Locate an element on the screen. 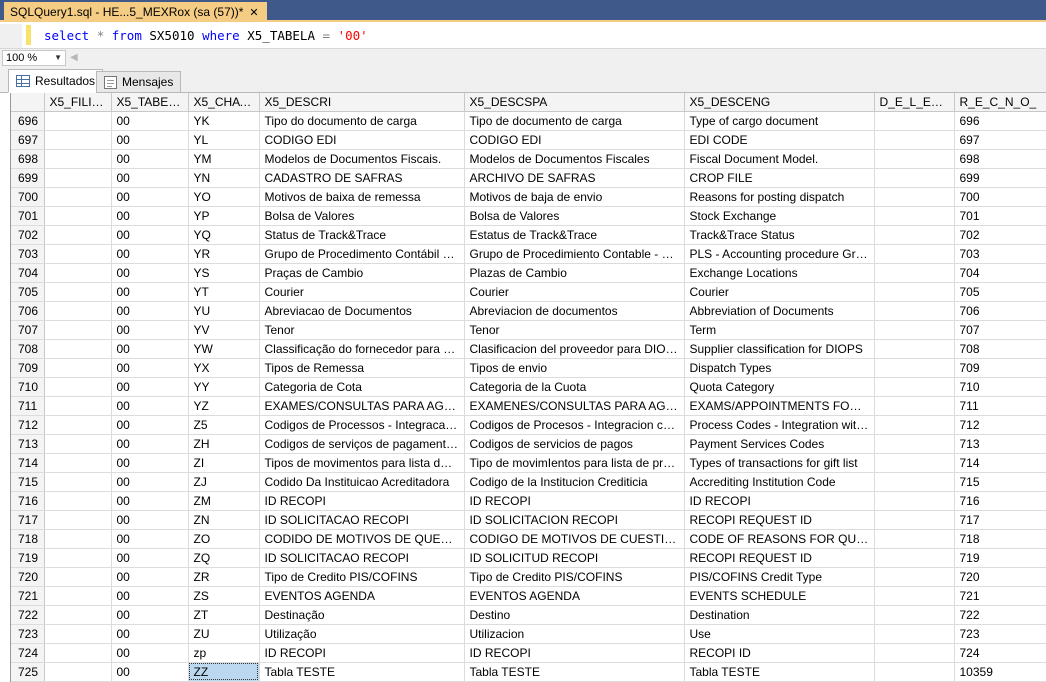 The width and height of the screenshot is (1046, 682). grid-cell: Quota Category is located at coordinates (779, 387).